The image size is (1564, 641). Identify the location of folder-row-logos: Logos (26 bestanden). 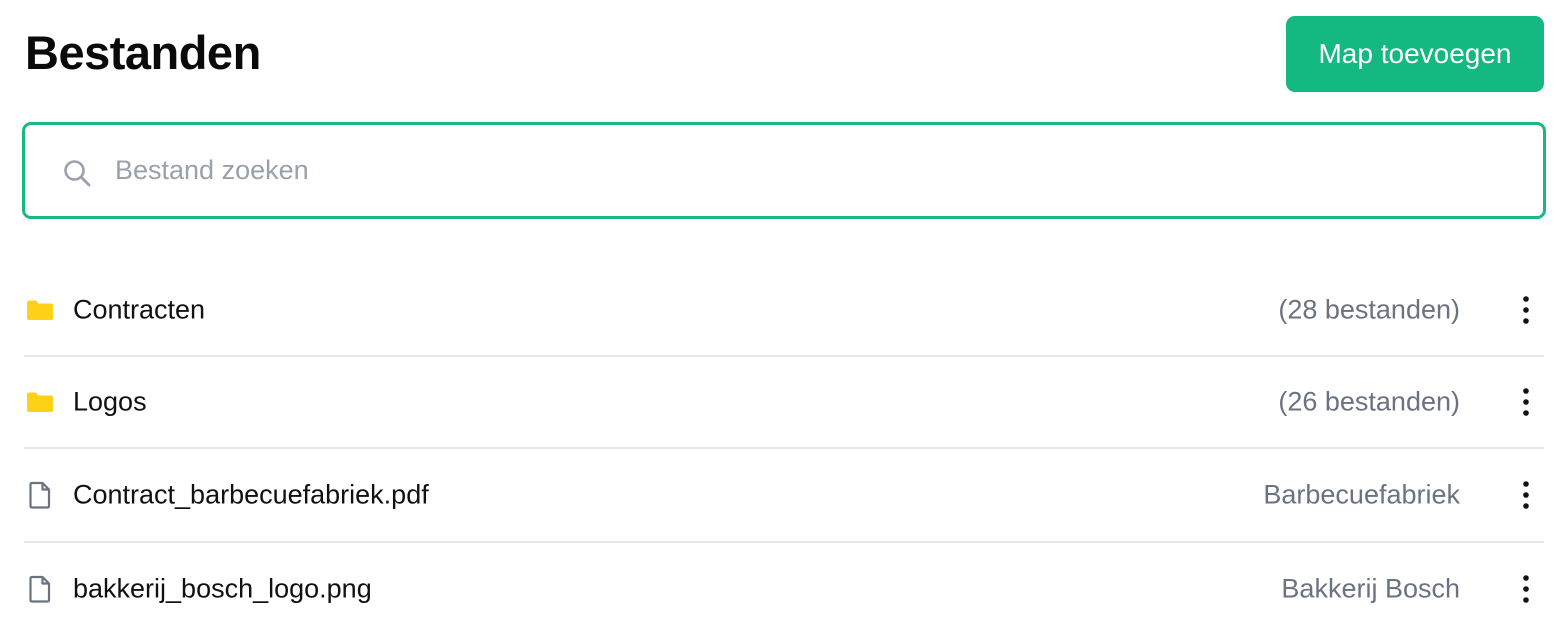
(784, 403).